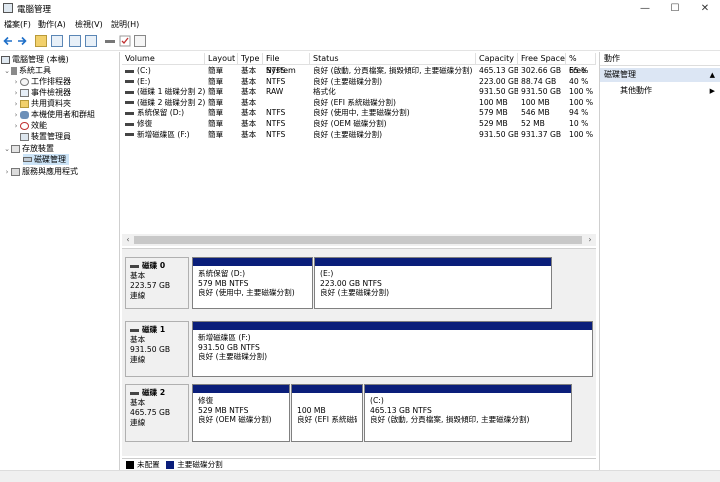  Describe the element at coordinates (393, 59) in the screenshot. I see `column-header-status: Status` at that location.